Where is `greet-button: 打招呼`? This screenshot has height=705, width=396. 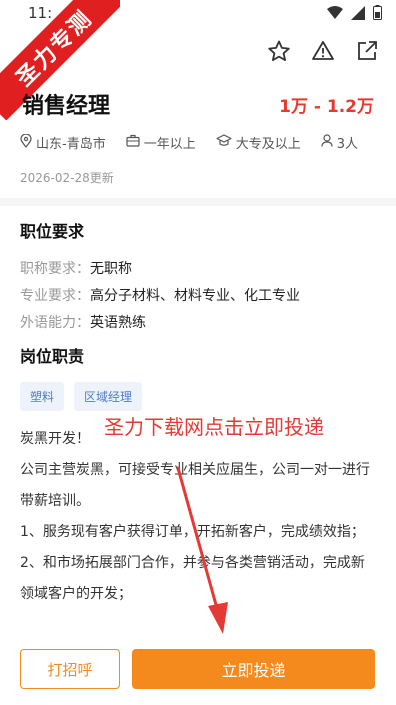
greet-button: 打招呼 is located at coordinates (70, 669).